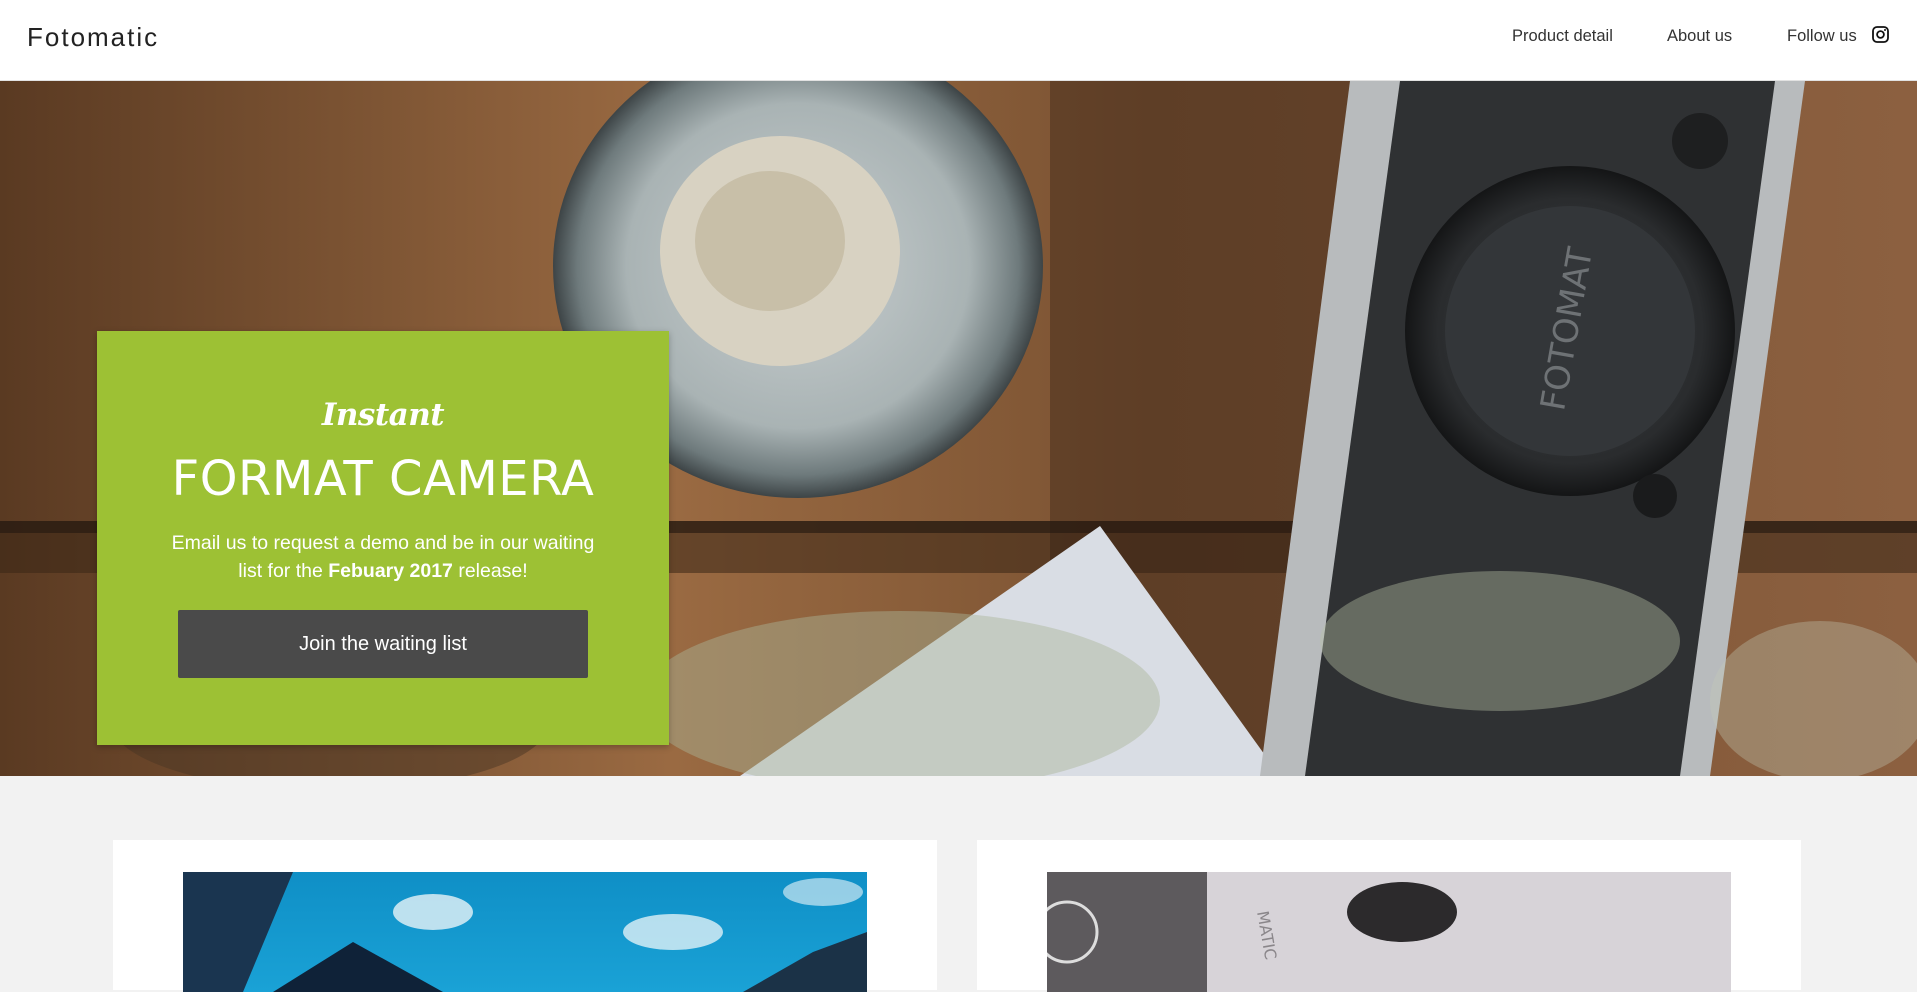  What do you see at coordinates (1822, 36) in the screenshot?
I see `nav-link-follow-us: Follow us` at bounding box center [1822, 36].